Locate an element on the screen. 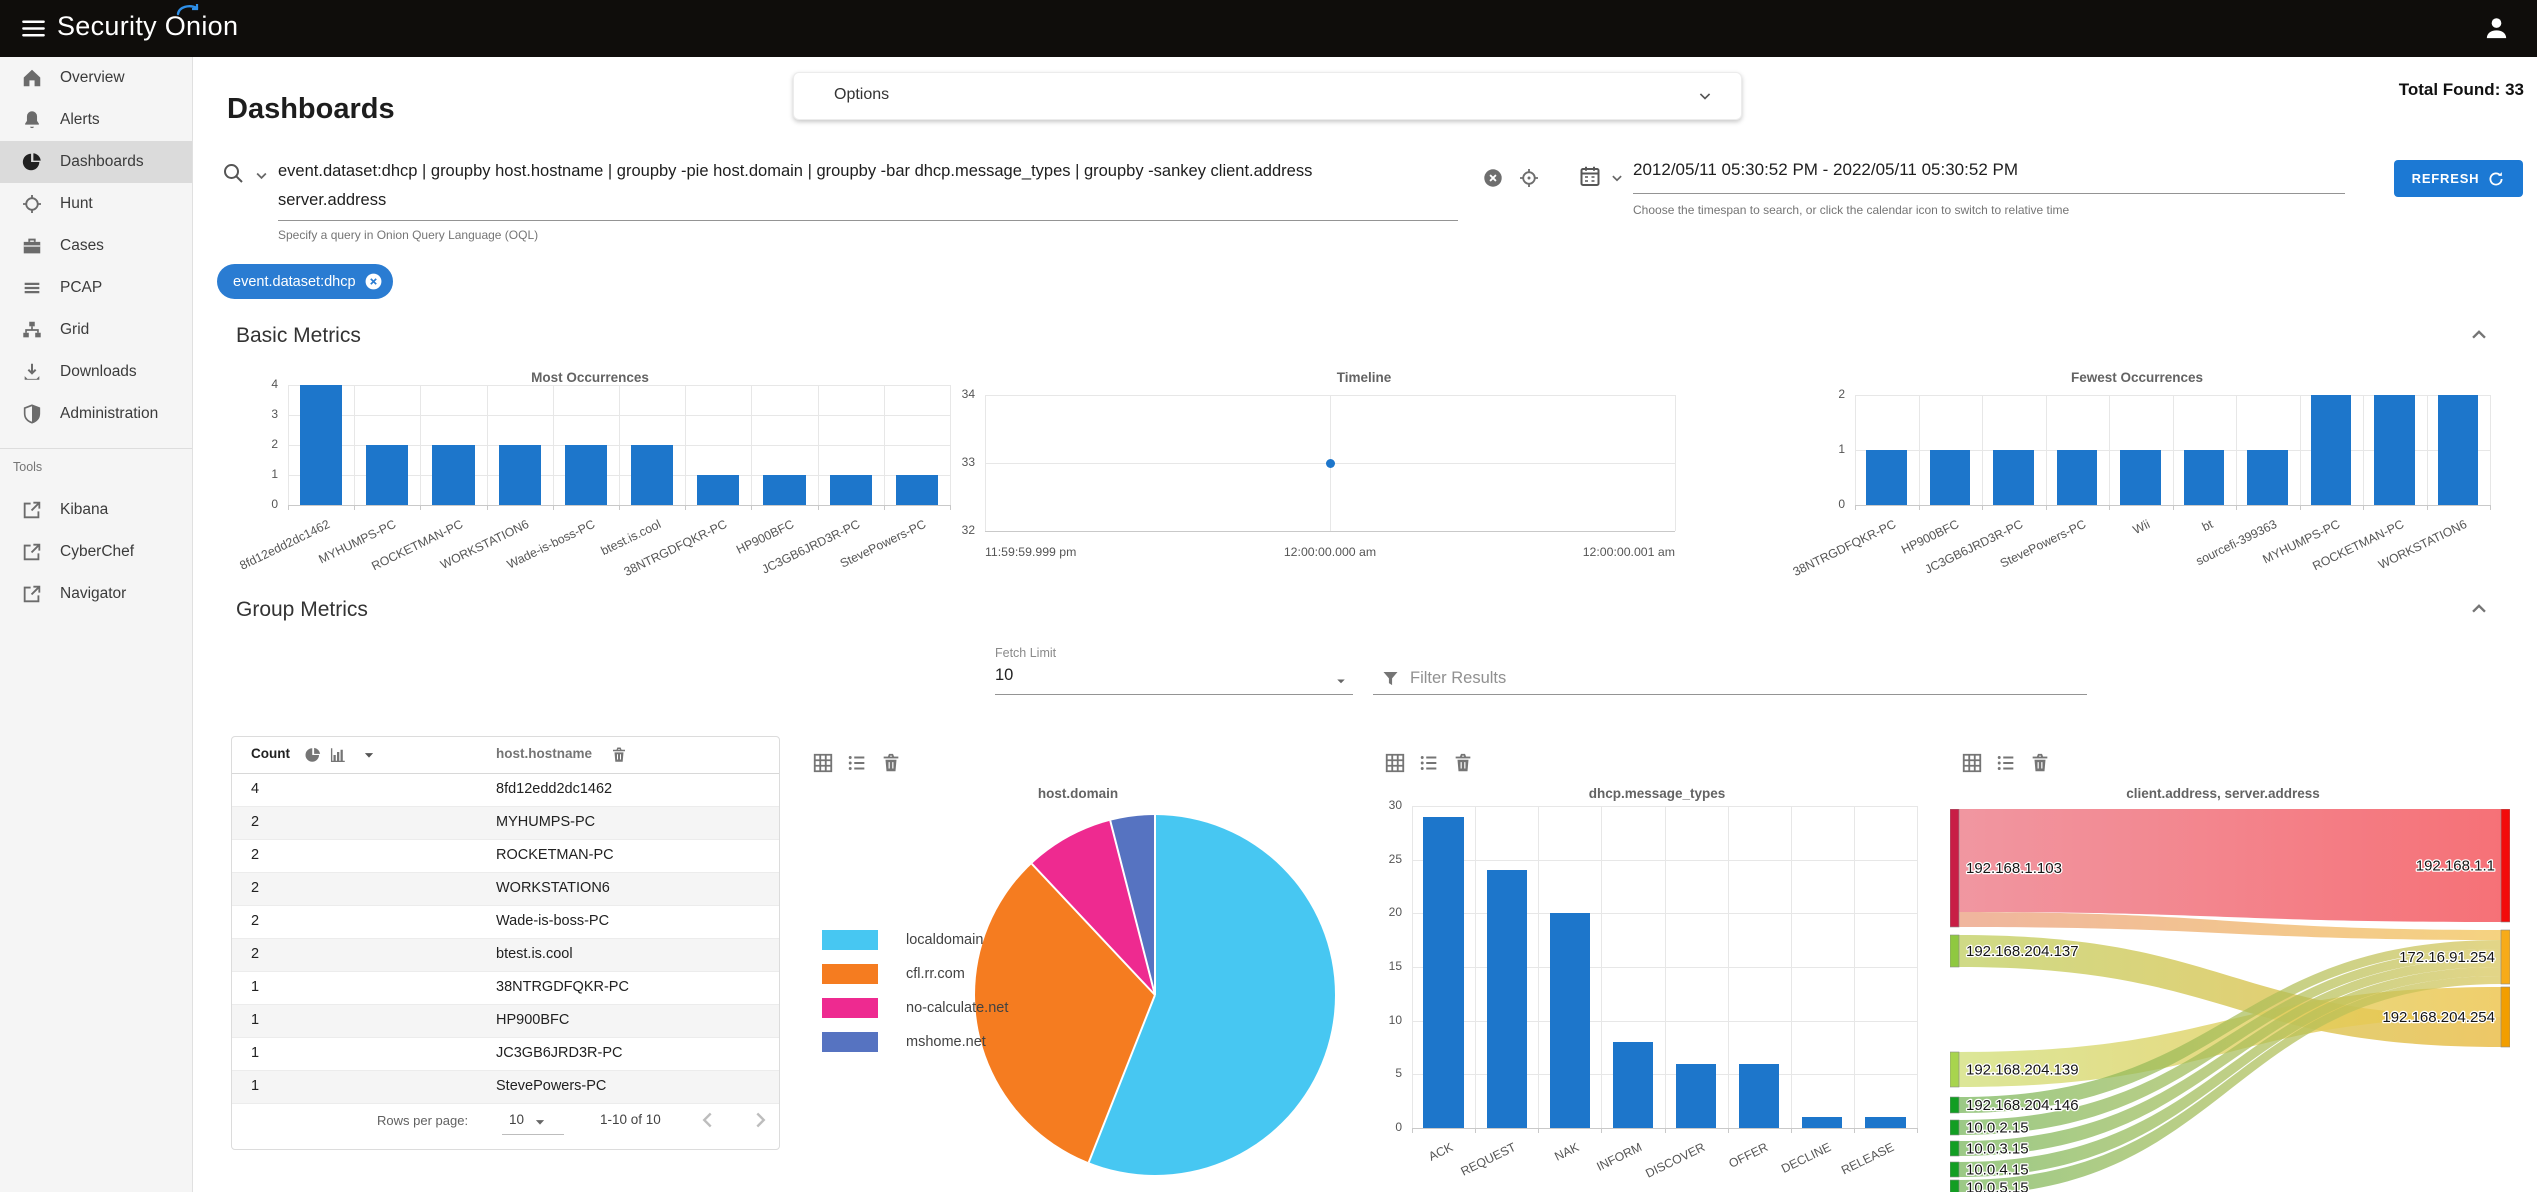  sidebar-tool-cyberchef: CyberChef is located at coordinates (96, 552).